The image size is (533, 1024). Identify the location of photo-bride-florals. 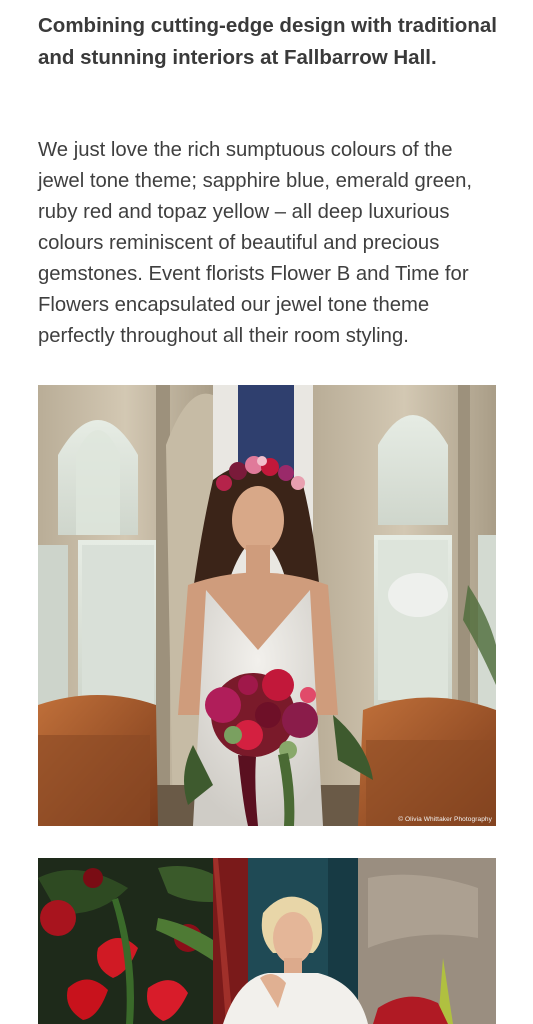
(267, 941).